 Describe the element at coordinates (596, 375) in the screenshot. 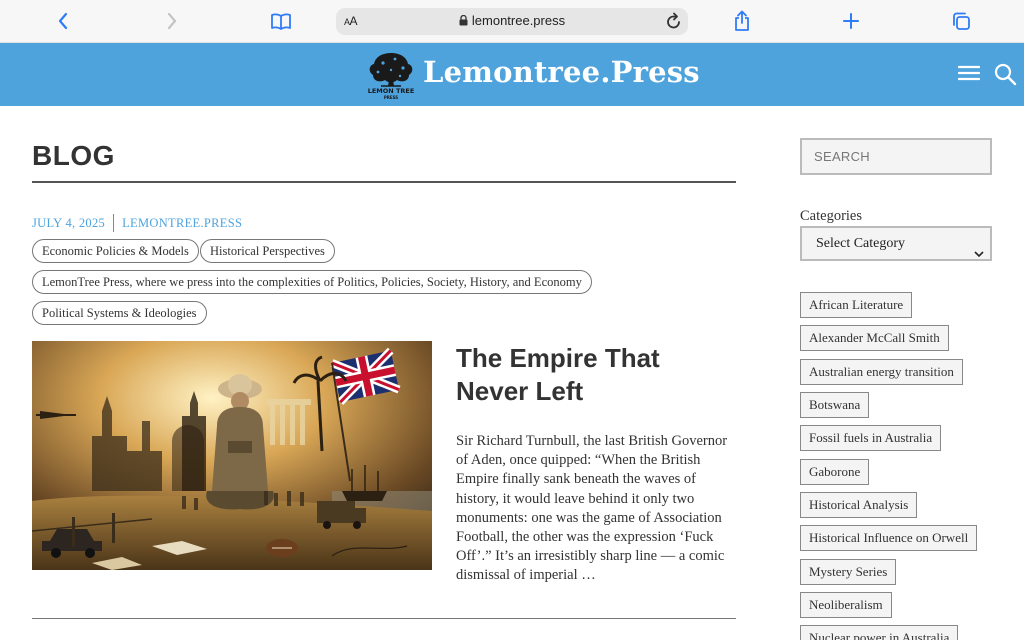

I see `post-title: The Empire That Never Left` at that location.